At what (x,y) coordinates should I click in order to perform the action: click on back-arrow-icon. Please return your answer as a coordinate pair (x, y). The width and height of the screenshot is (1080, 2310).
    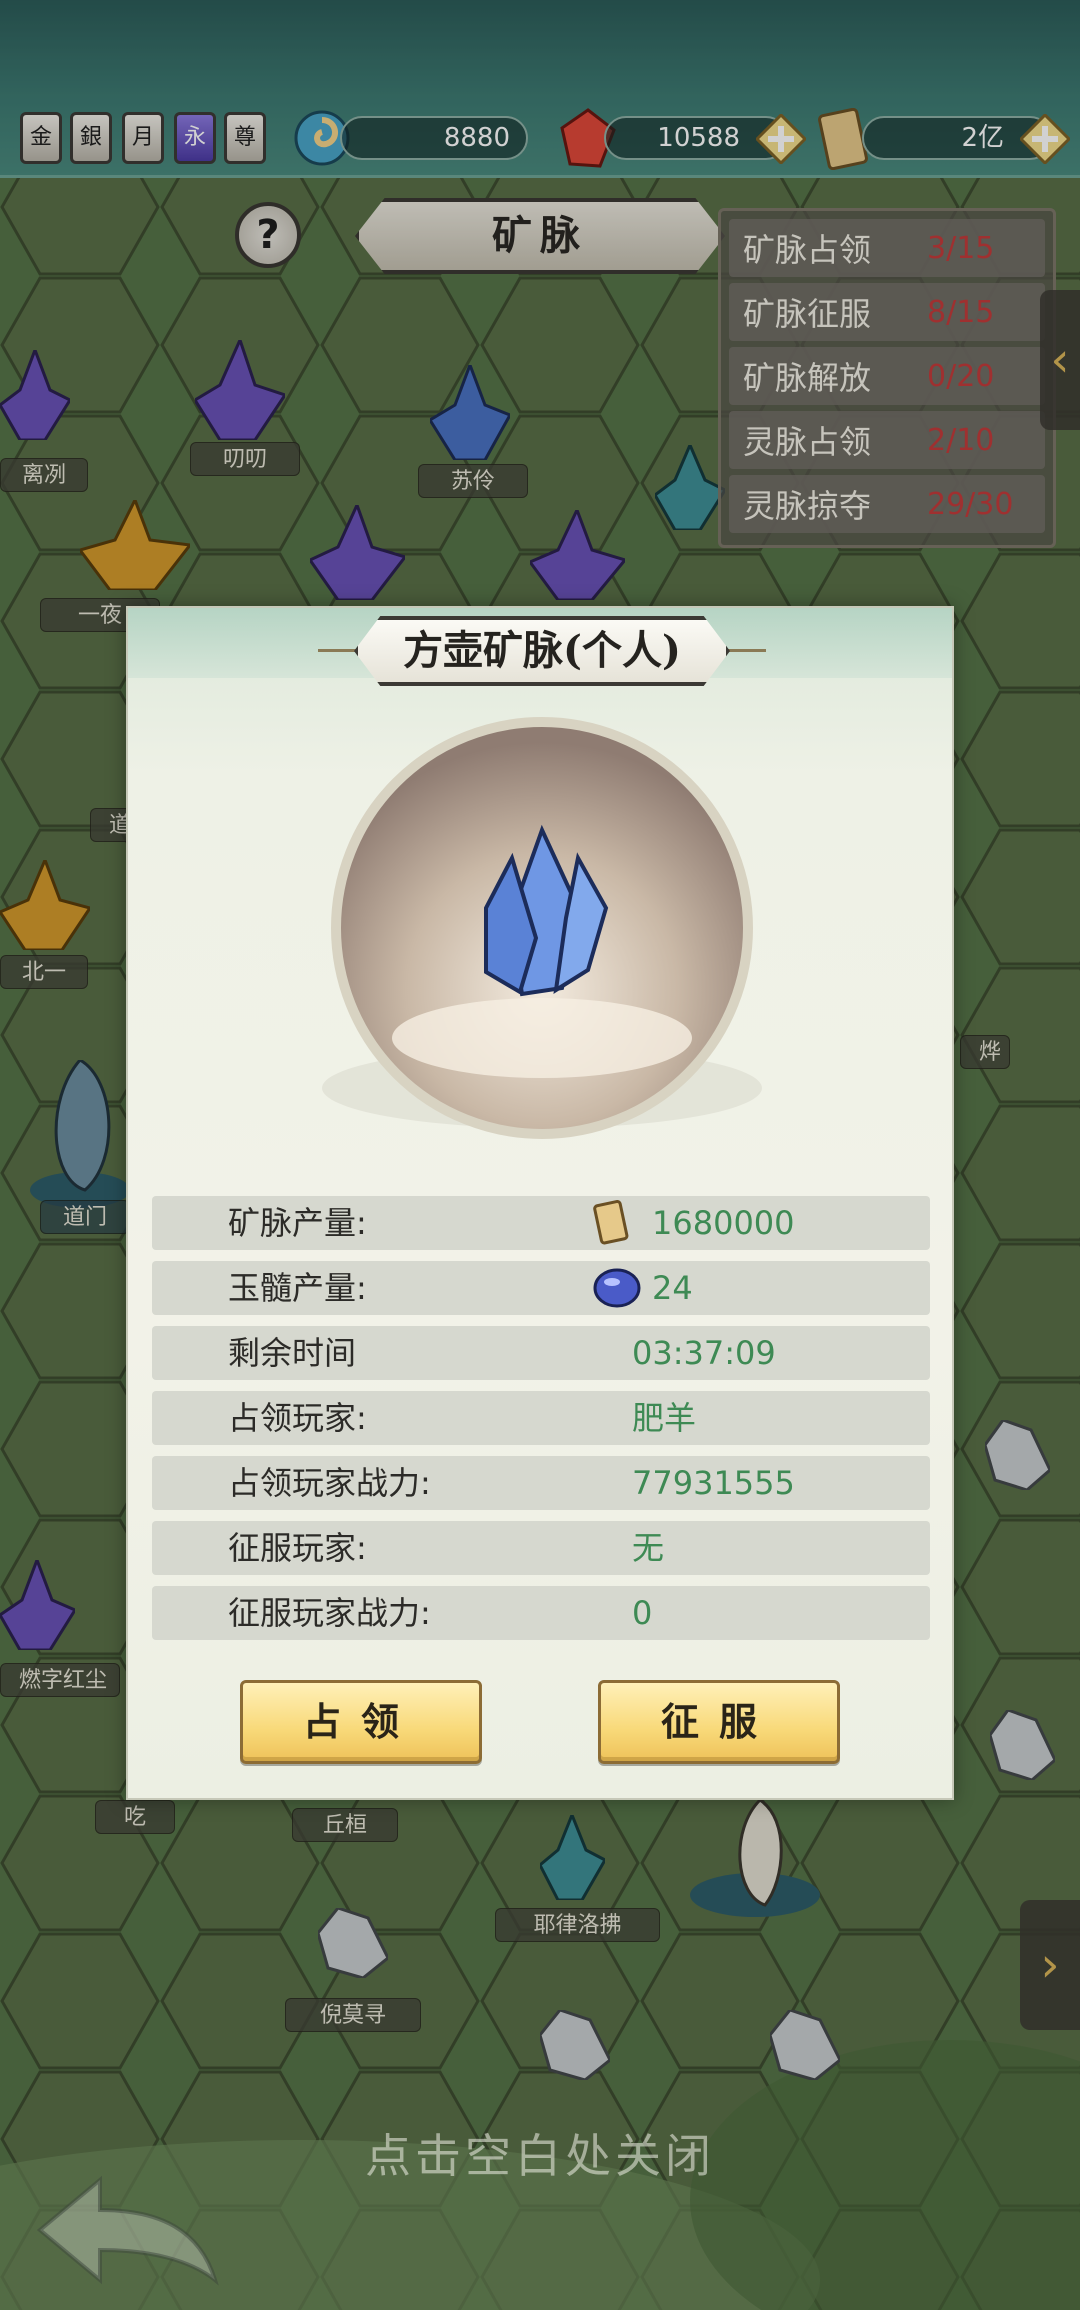
    Looking at the image, I should click on (130, 2230).